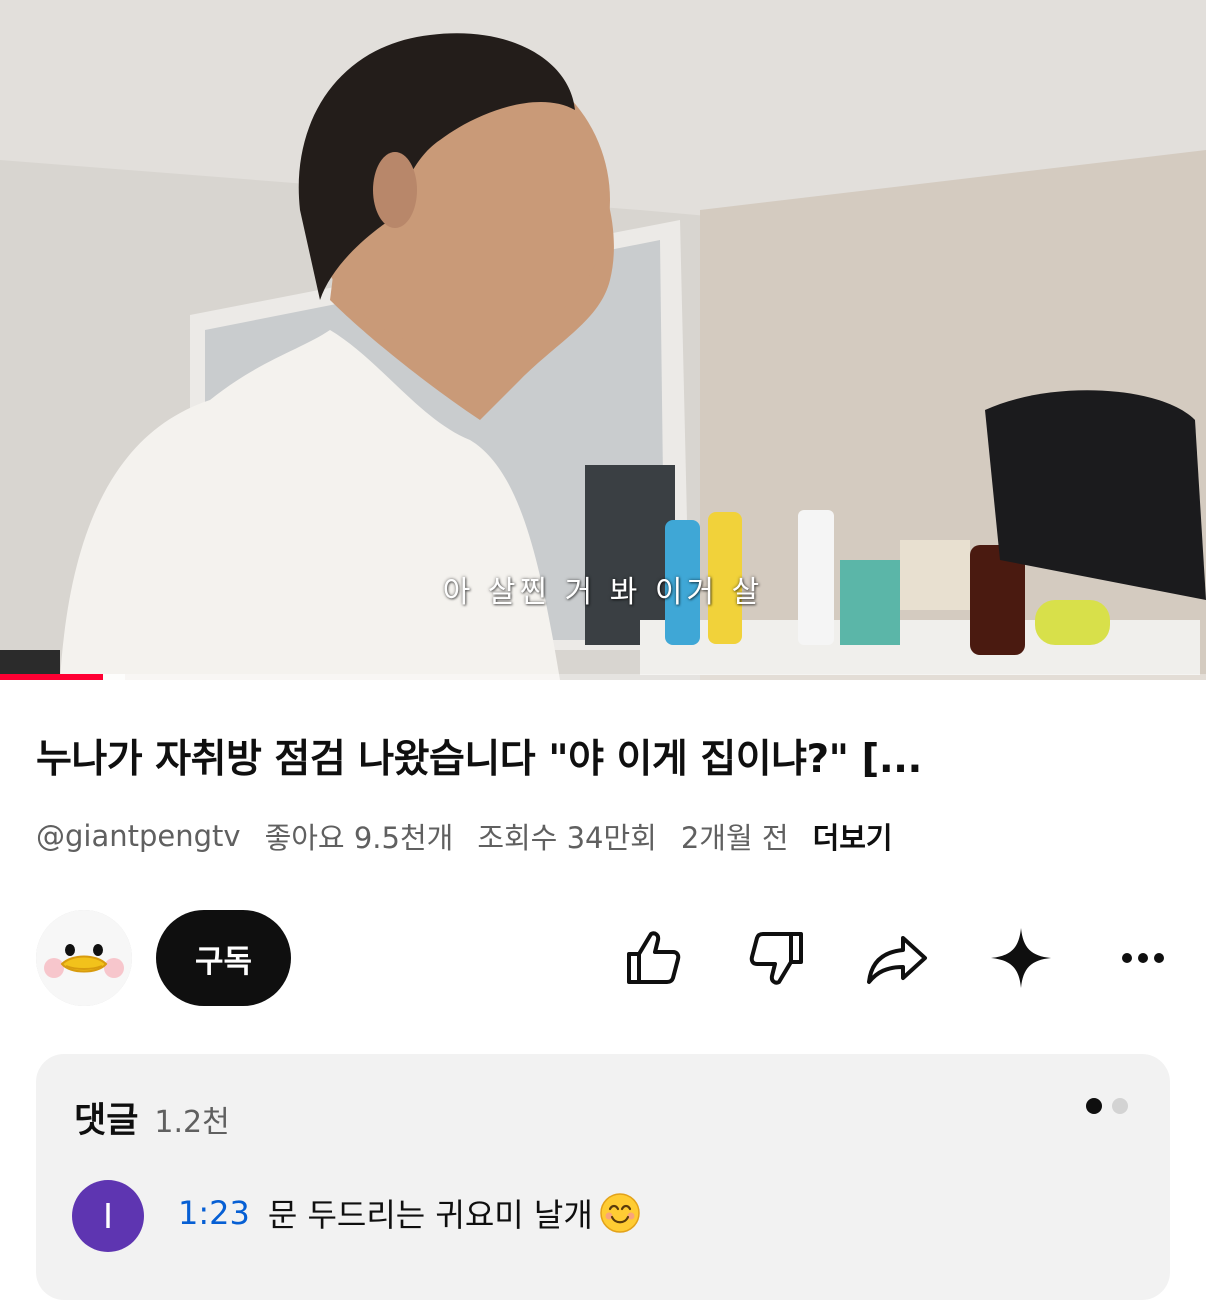 The image size is (1206, 1310). What do you see at coordinates (620, 1213) in the screenshot?
I see `smiling-face-icon` at bounding box center [620, 1213].